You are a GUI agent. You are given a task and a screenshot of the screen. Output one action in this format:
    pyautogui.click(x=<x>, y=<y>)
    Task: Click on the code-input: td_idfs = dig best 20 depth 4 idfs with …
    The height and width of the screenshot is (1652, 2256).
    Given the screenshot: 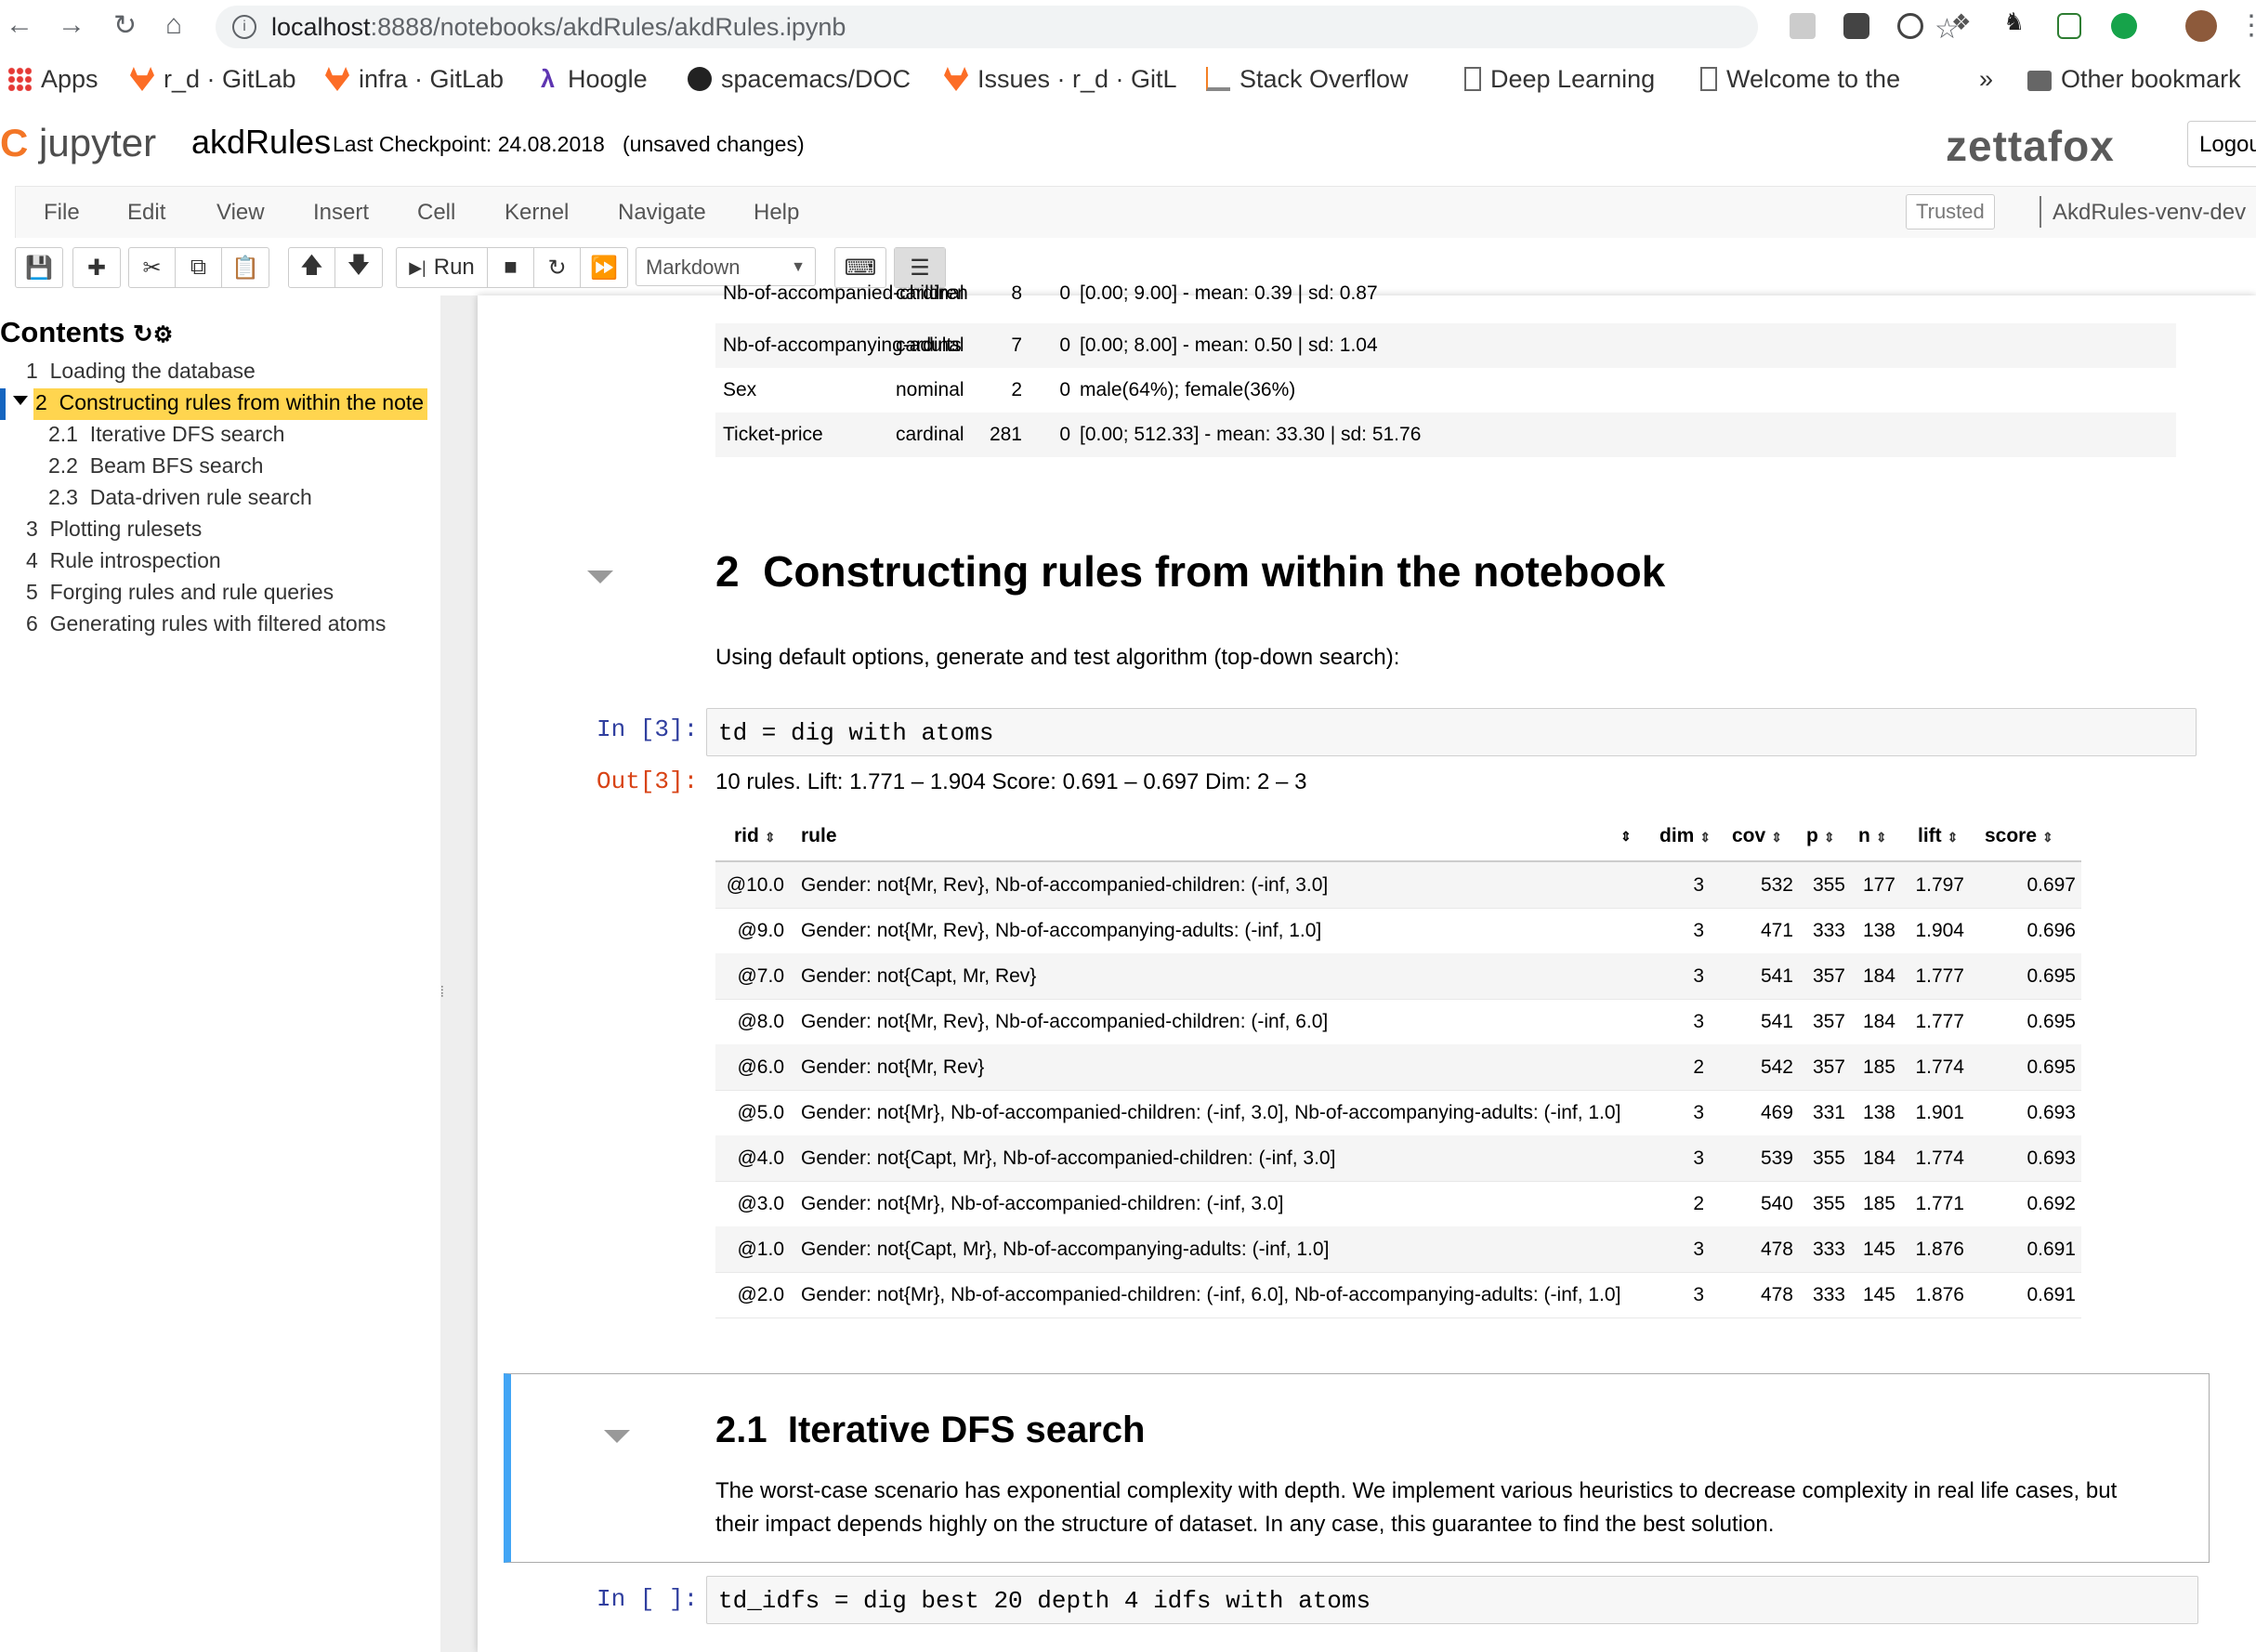 What is the action you would take?
    pyautogui.click(x=1452, y=1600)
    